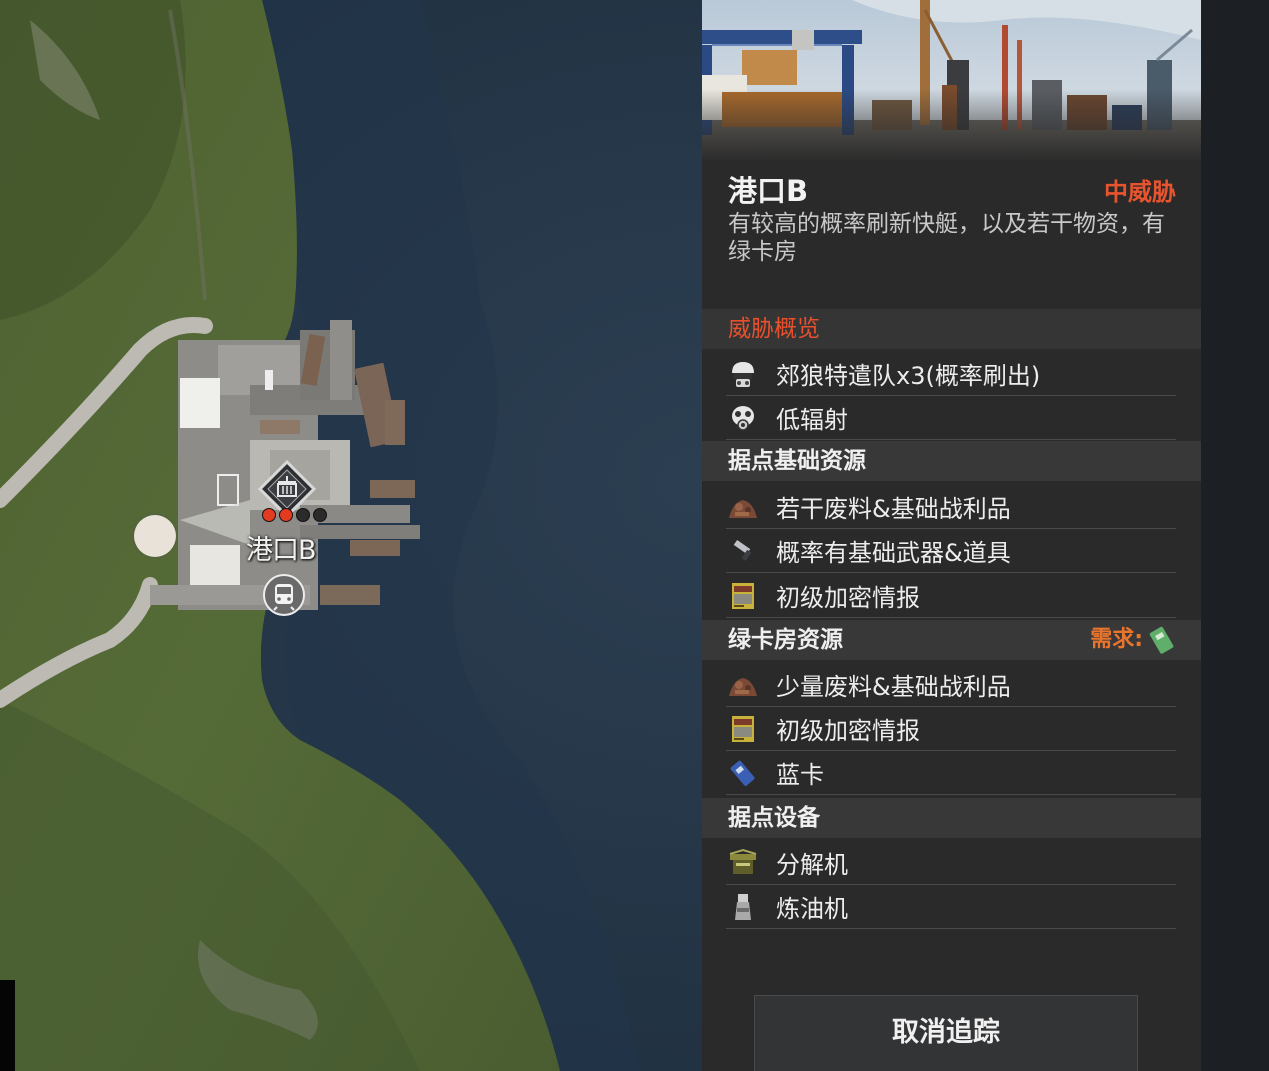  Describe the element at coordinates (284, 595) in the screenshot. I see `train-station-icon` at that location.